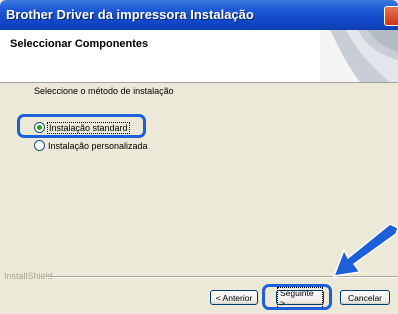 The height and width of the screenshot is (314, 398). Describe the element at coordinates (79, 44) in the screenshot. I see `page-title: Seleccionar Componentes` at that location.